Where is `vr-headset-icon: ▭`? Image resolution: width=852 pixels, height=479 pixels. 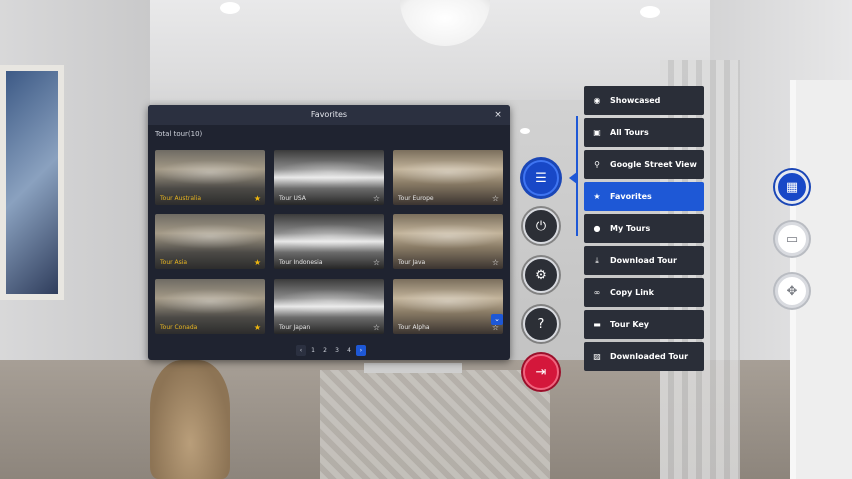 vr-headset-icon: ▭ is located at coordinates (792, 239).